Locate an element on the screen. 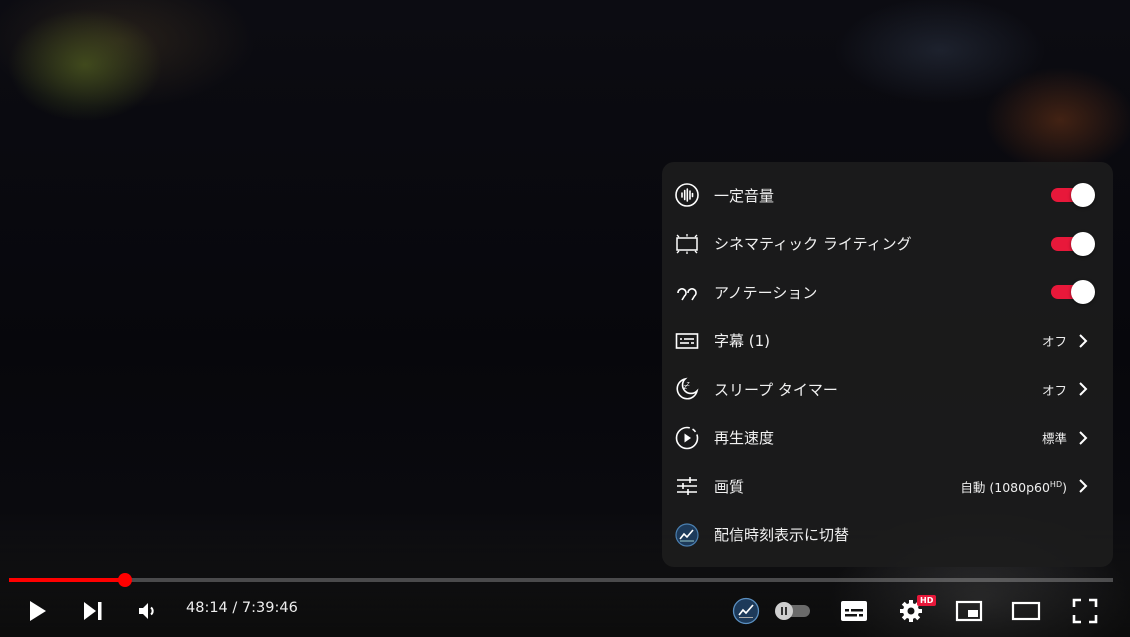 This screenshot has height=637, width=1130. skip-next-icon is located at coordinates (93, 611).